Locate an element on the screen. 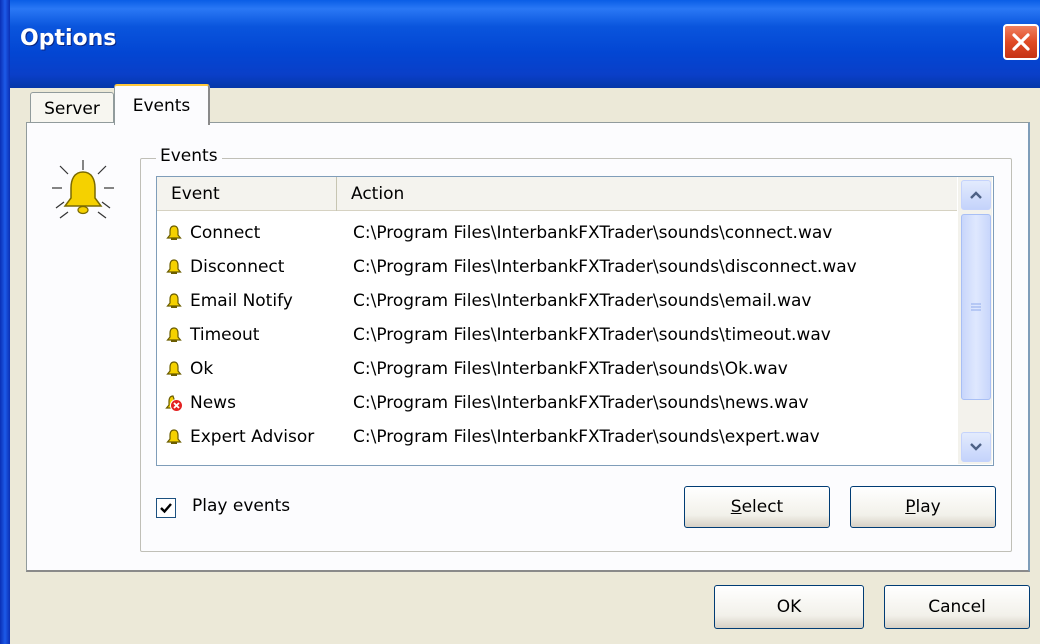 This screenshot has height=644, width=1040. grip-icon is located at coordinates (976, 307).